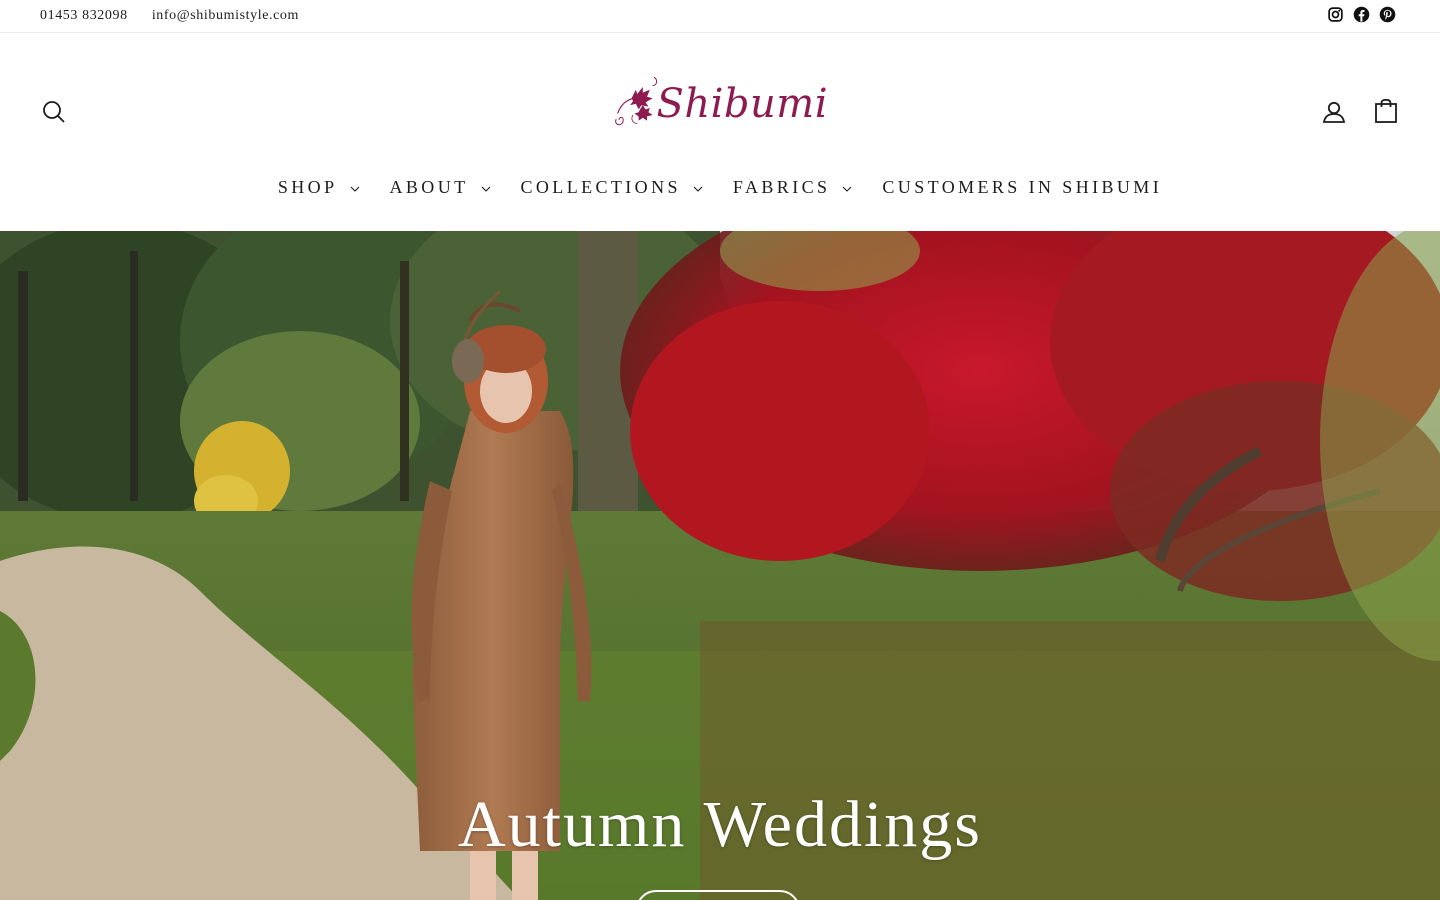  I want to click on search-icon, so click(54, 112).